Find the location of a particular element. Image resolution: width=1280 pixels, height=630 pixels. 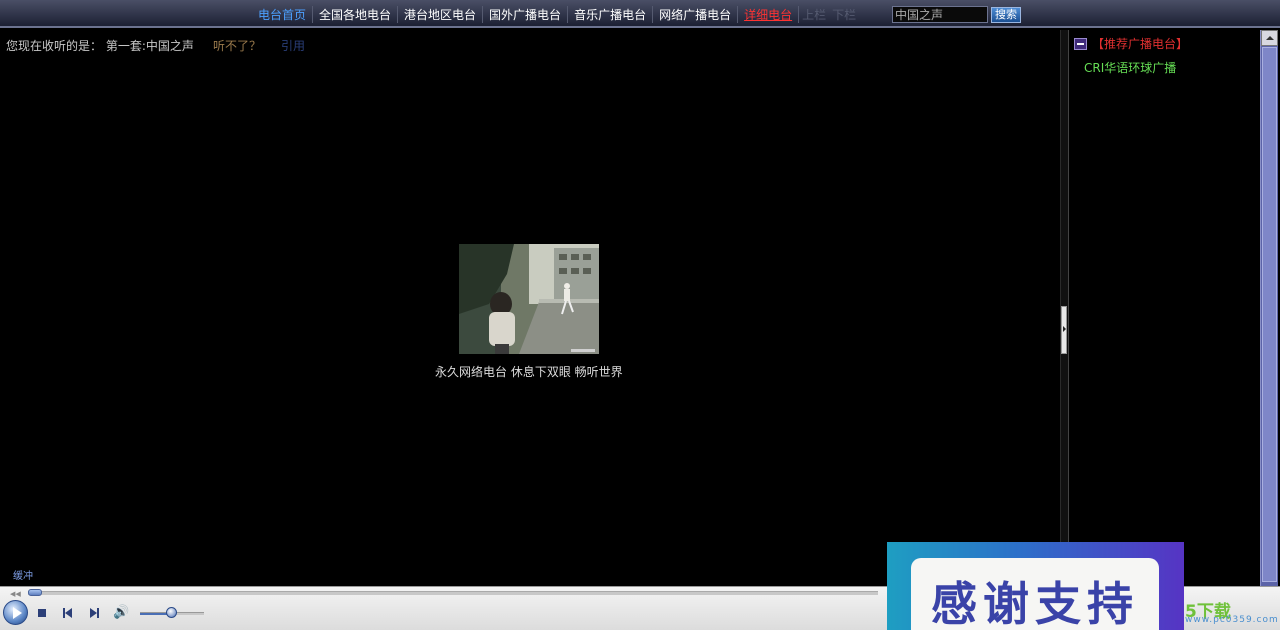

next-track-icon is located at coordinates (94, 613).